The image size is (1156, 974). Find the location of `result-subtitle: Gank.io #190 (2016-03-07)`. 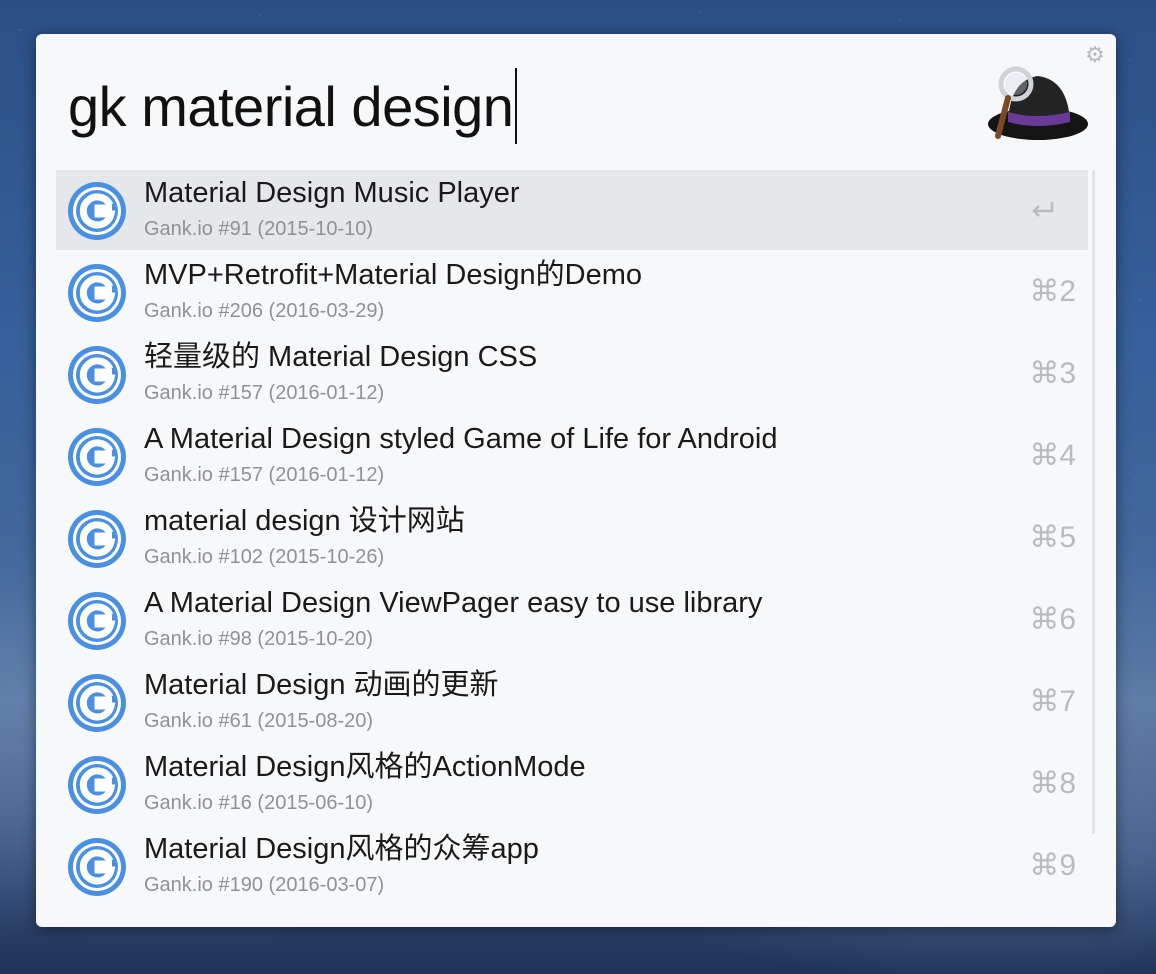

result-subtitle: Gank.io #190 (2016-03-07) is located at coordinates (264, 885).